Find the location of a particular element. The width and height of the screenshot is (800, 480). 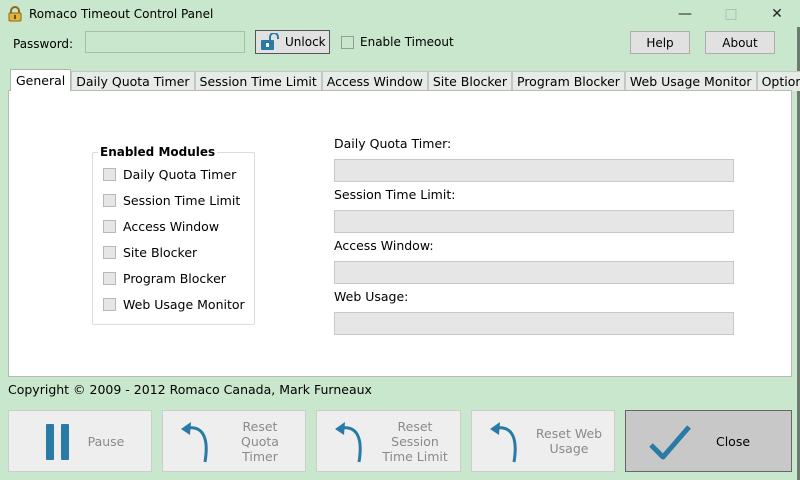

session-time-limit-field is located at coordinates (534, 221).